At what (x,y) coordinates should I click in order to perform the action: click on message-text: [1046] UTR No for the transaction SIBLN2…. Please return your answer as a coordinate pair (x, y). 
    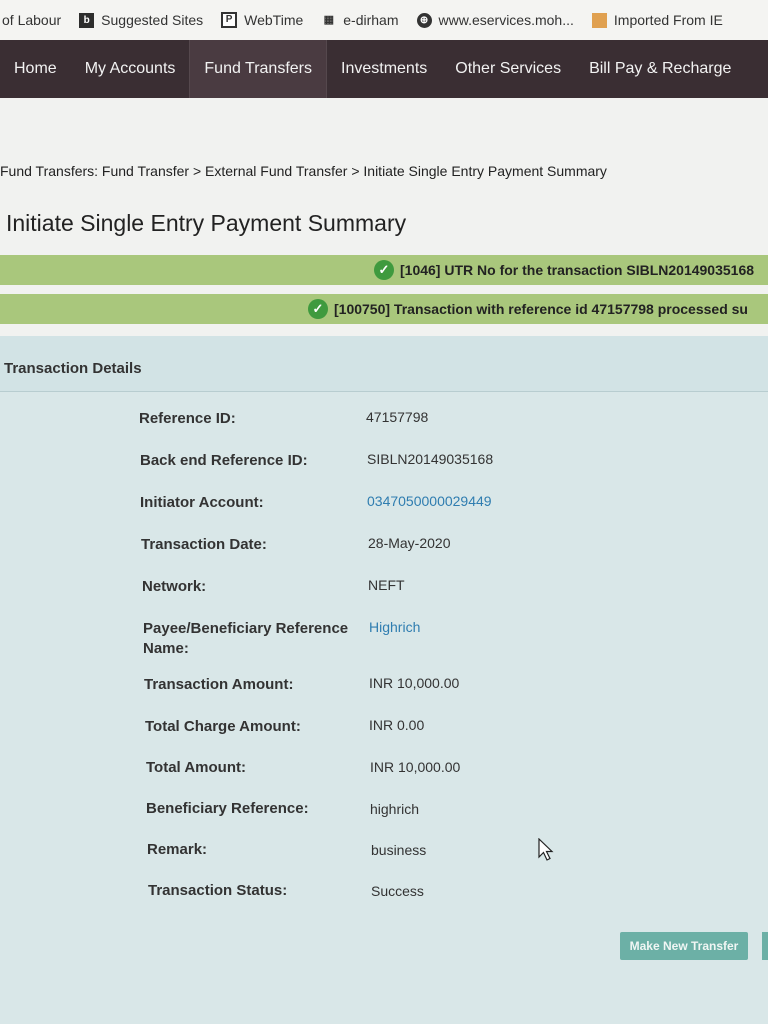
    Looking at the image, I should click on (577, 270).